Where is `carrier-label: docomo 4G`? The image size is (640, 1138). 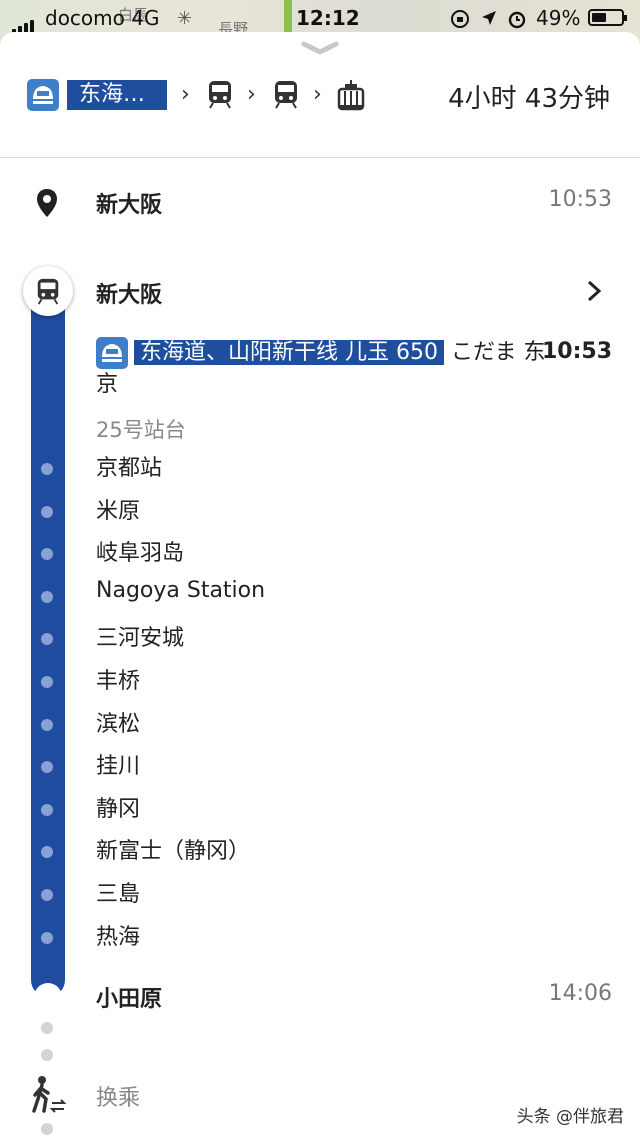 carrier-label: docomo 4G is located at coordinates (102, 18).